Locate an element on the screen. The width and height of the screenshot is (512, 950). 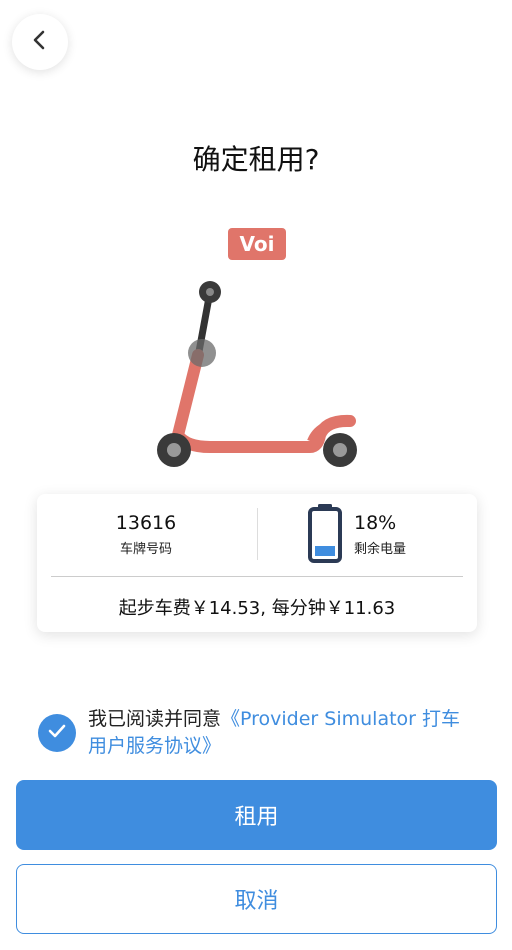
battery-label: 剩余电量 is located at coordinates (380, 549).